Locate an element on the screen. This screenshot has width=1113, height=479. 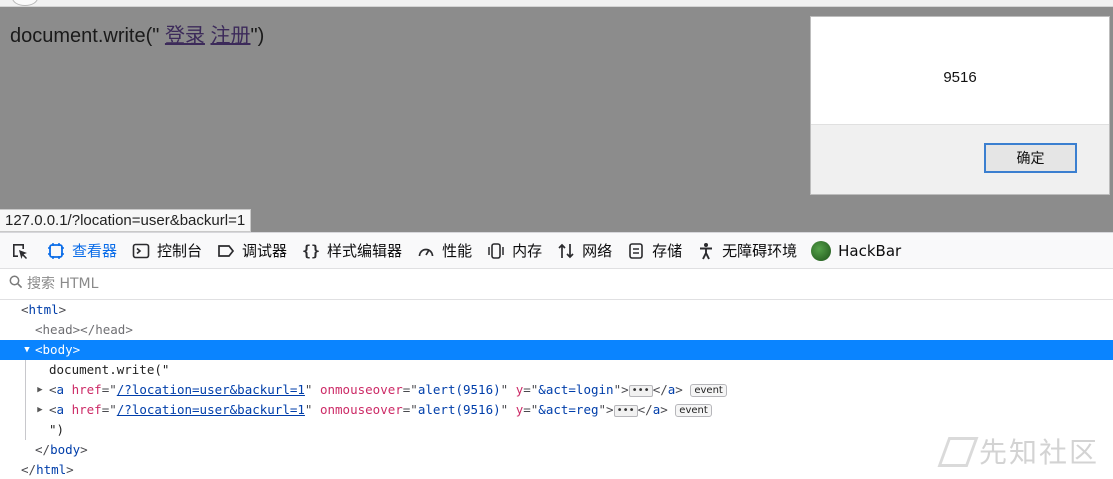
console-icon is located at coordinates (141, 251).